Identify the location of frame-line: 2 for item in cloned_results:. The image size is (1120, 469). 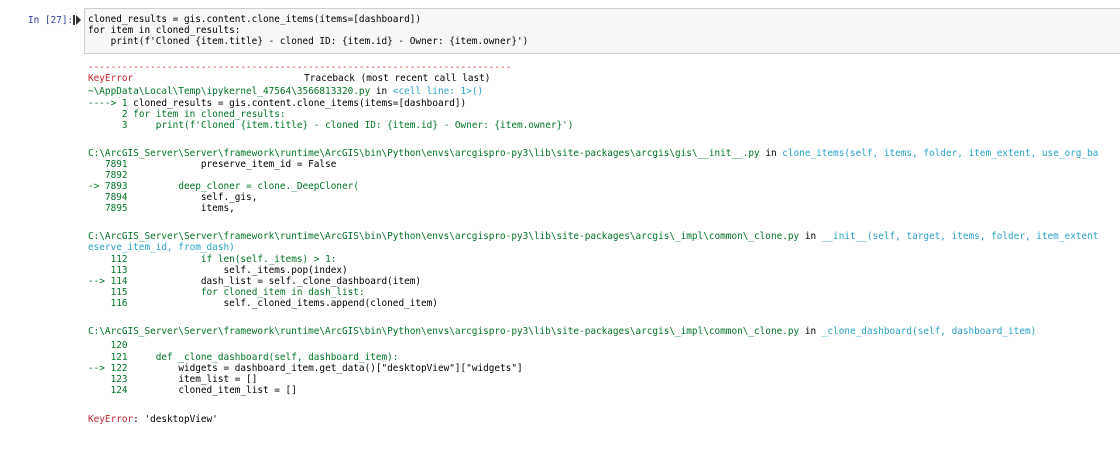
(187, 114).